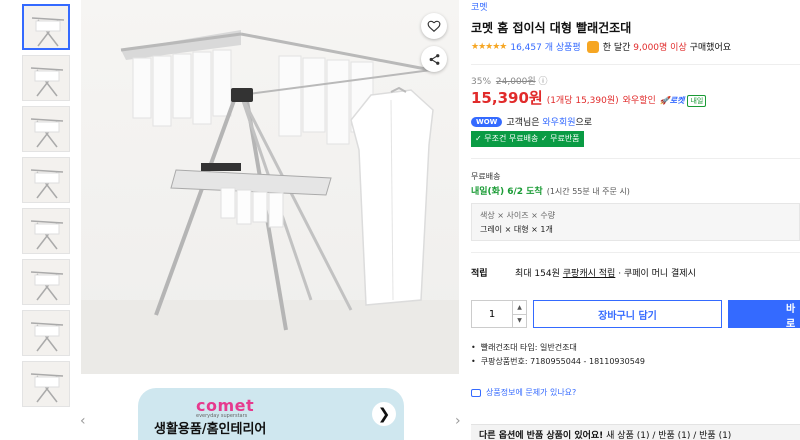  Describe the element at coordinates (479, 6) in the screenshot. I see `brand-link: 코멧` at that location.